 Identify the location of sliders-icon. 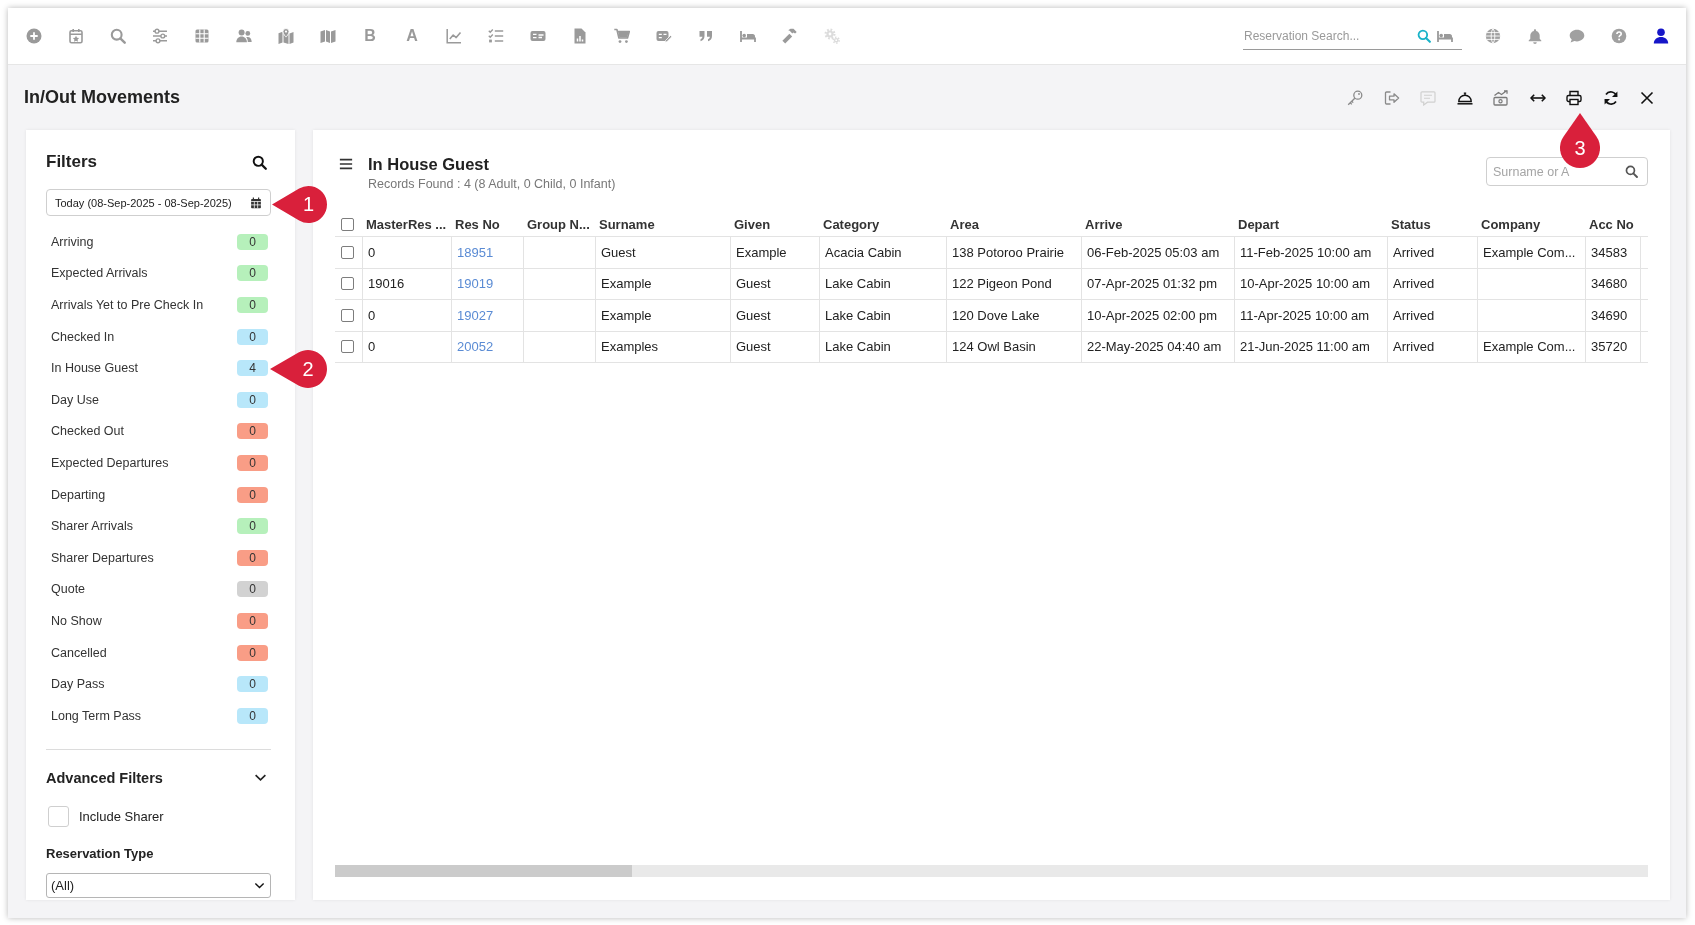
(160, 36).